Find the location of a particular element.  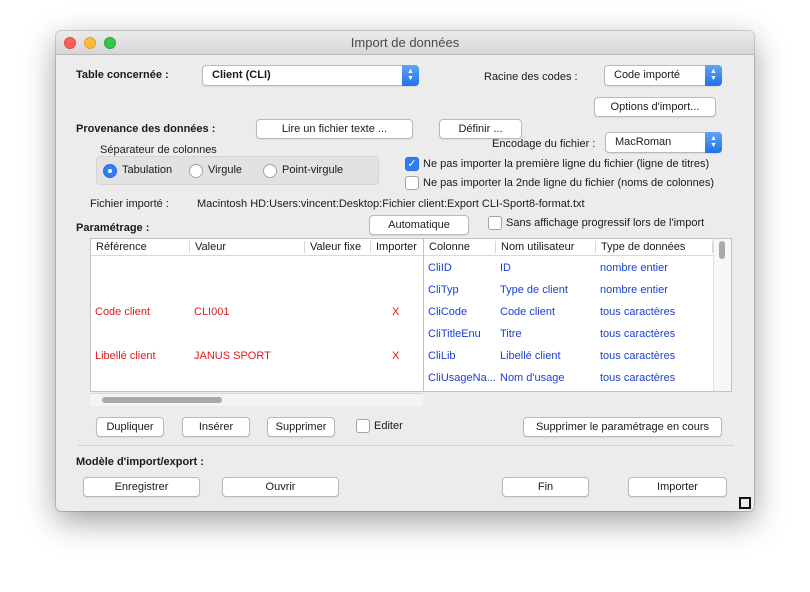

checkbox-seconde-ligne is located at coordinates (412, 183).